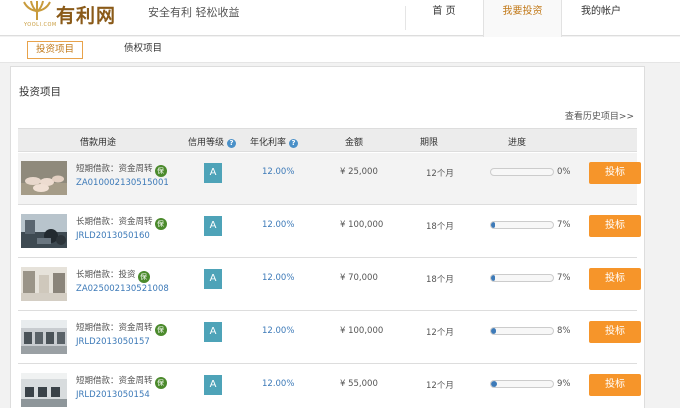  Describe the element at coordinates (113, 236) in the screenshot. I see `loan-code-link: JRLD2013050160` at that location.